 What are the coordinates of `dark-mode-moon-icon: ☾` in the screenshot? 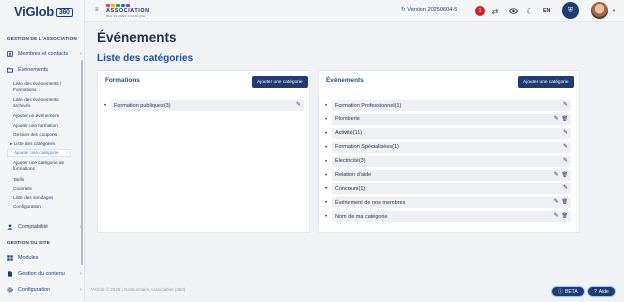 It's located at (530, 11).